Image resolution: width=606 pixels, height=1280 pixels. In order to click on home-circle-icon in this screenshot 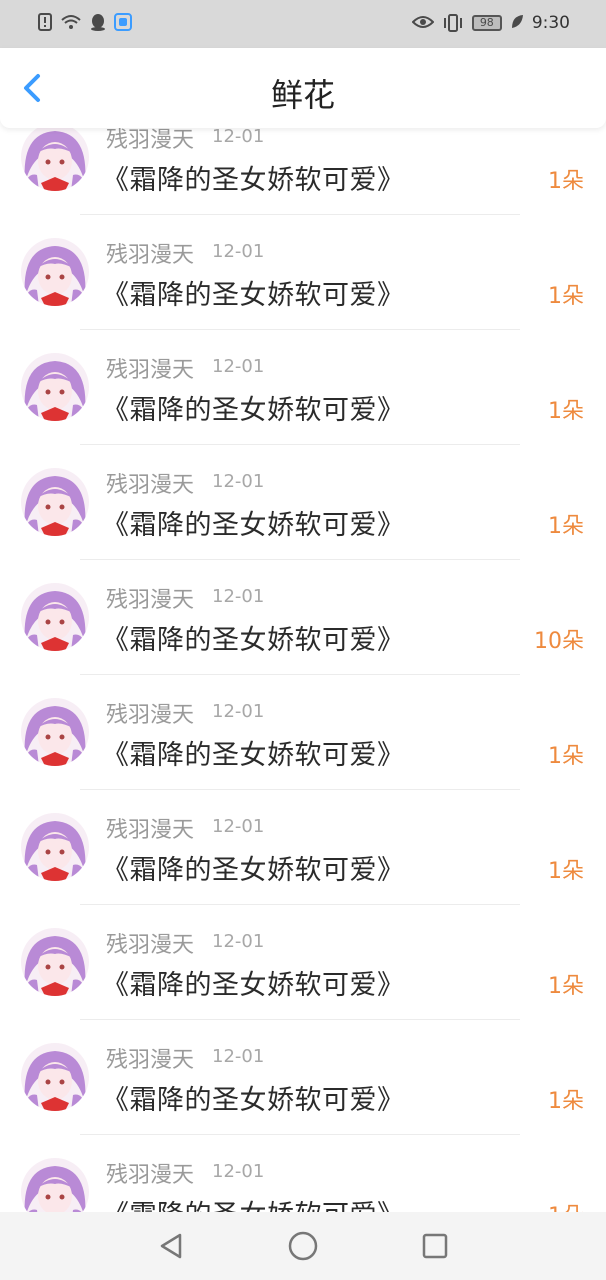, I will do `click(303, 1246)`.